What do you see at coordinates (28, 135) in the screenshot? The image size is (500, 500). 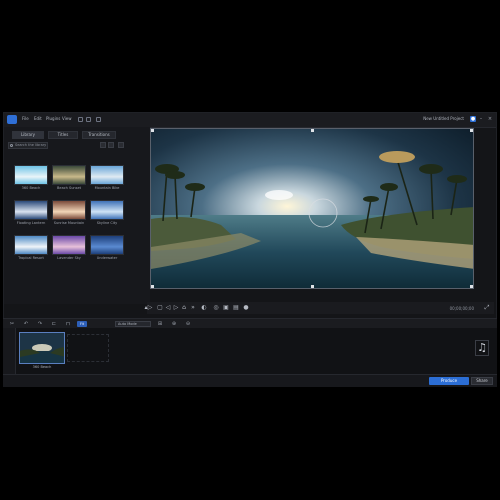 I see `tab-library: Library` at bounding box center [28, 135].